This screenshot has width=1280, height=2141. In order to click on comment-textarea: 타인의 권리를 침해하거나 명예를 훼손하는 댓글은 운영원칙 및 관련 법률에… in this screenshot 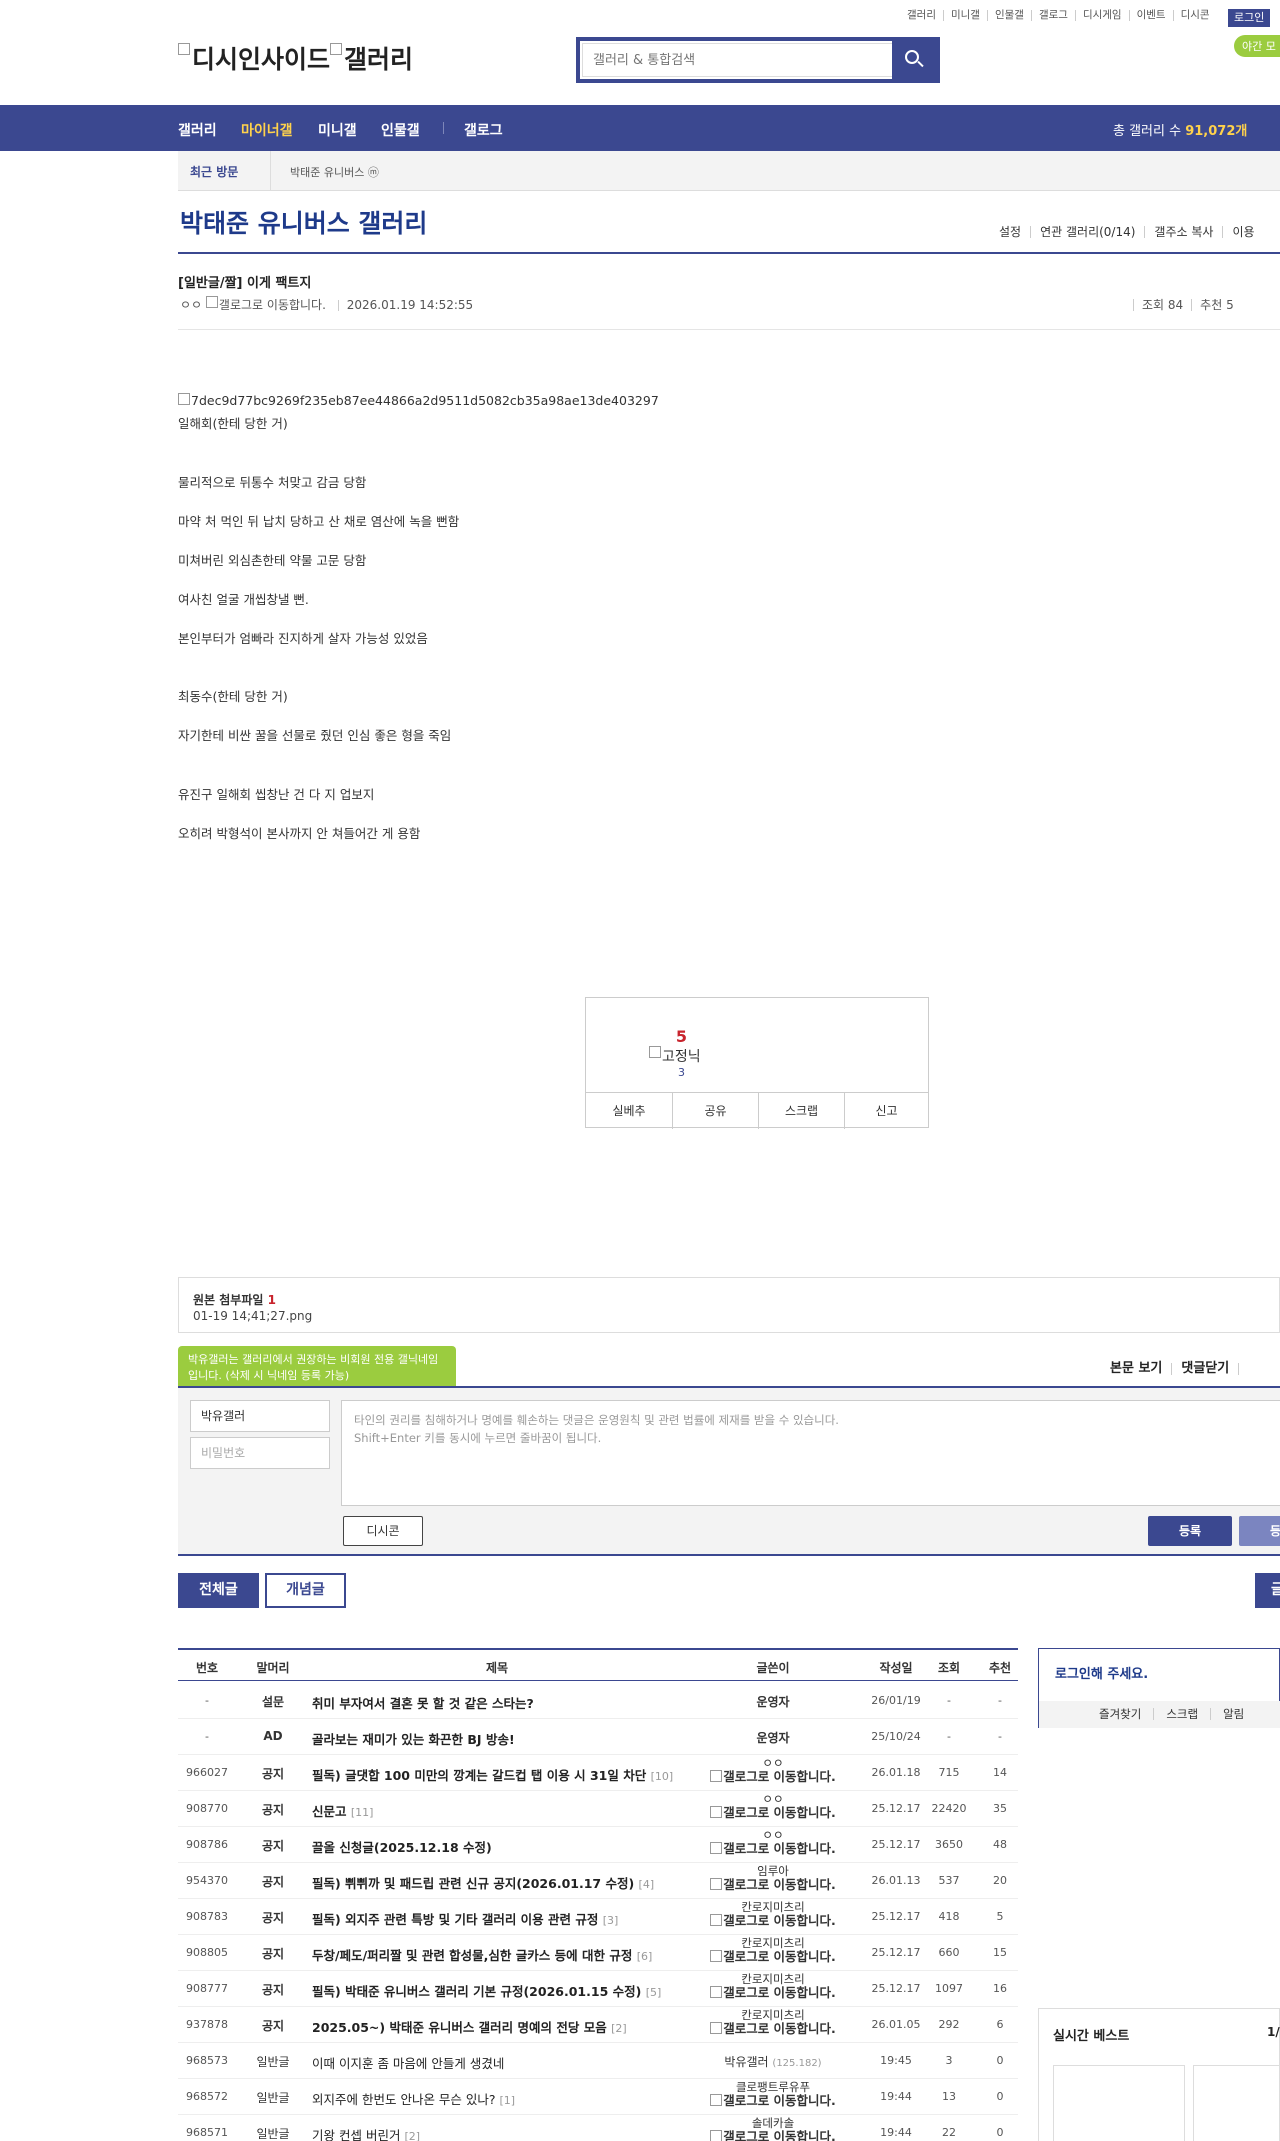, I will do `click(810, 1453)`.